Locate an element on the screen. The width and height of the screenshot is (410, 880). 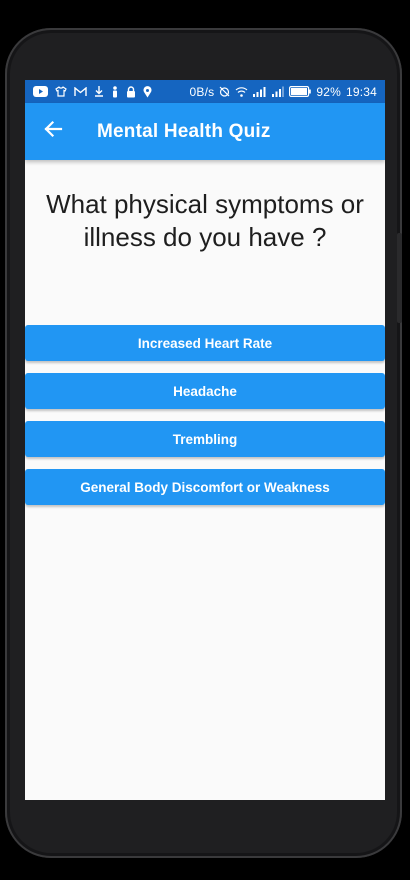
gmail-icon is located at coordinates (80, 91).